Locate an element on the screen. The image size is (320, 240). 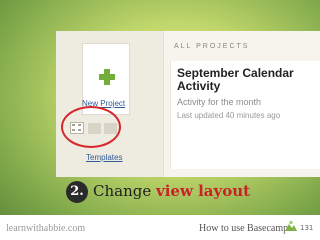
guide-title: How to use Basecamp is located at coordinates (244, 228).